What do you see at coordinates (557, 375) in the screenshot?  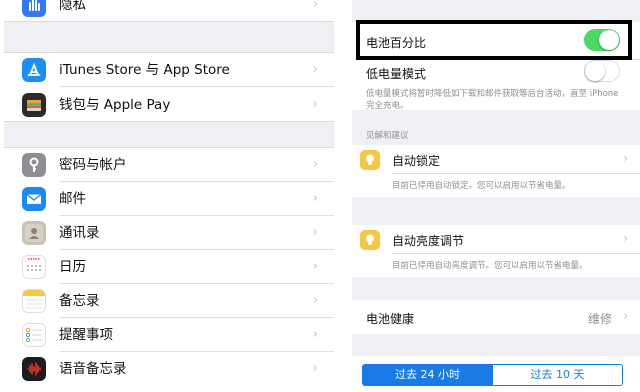 I see `segment-last-10-days: 过去 10 天` at bounding box center [557, 375].